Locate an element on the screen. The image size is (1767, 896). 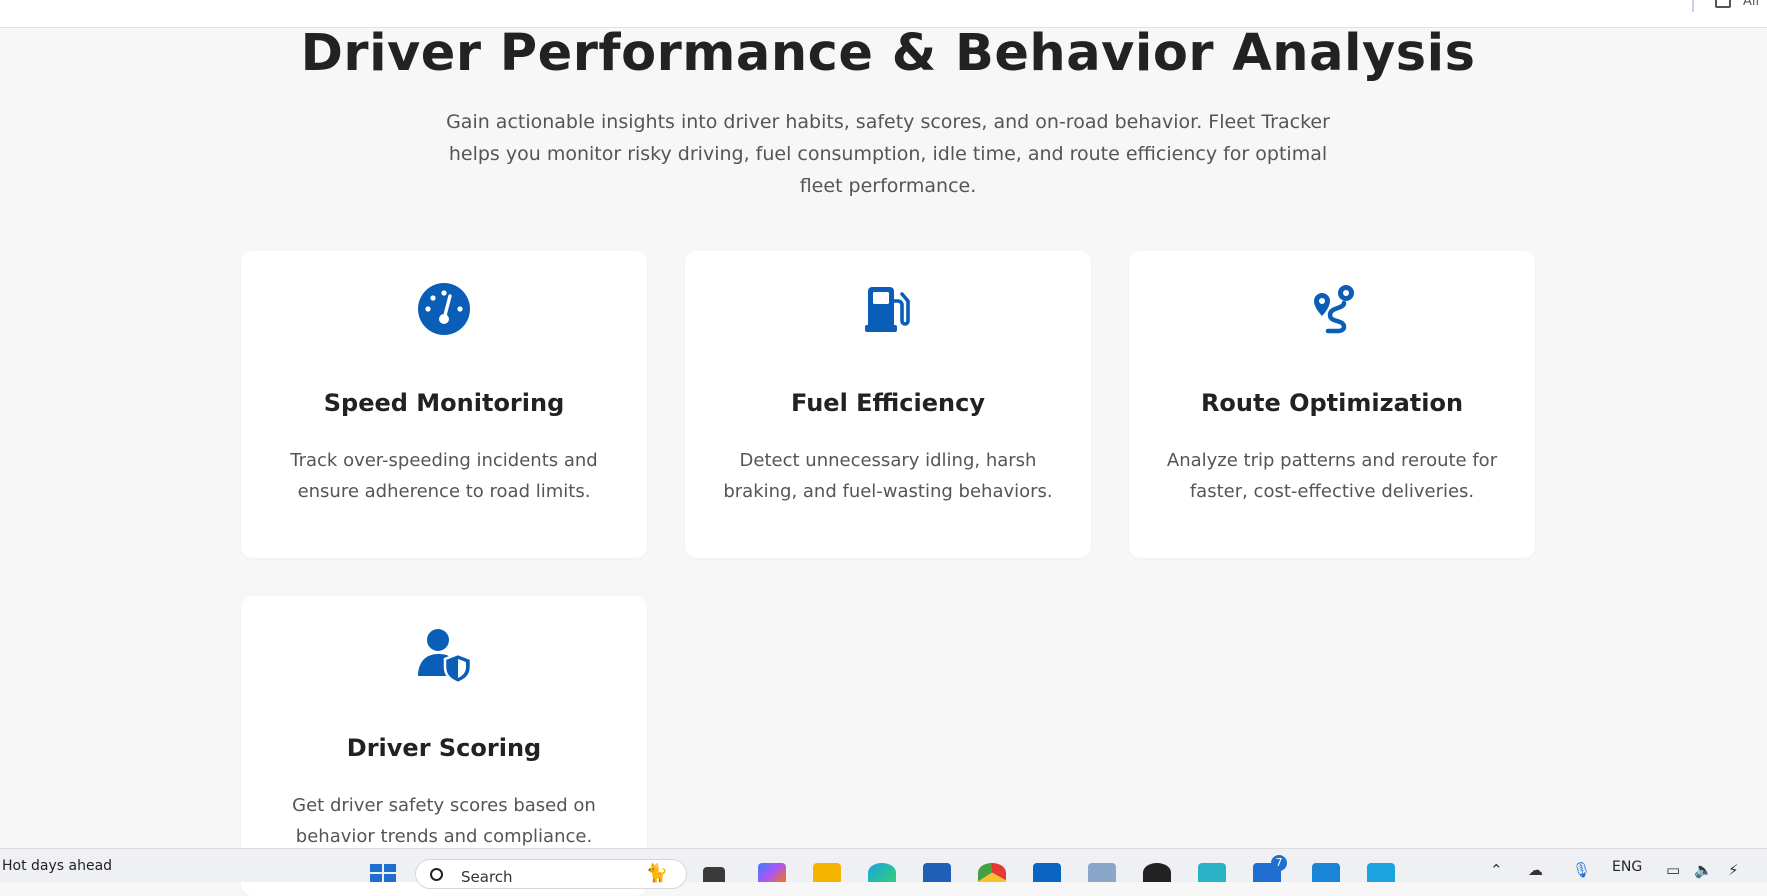
feature-title: Driver Scoring is located at coordinates (444, 748).